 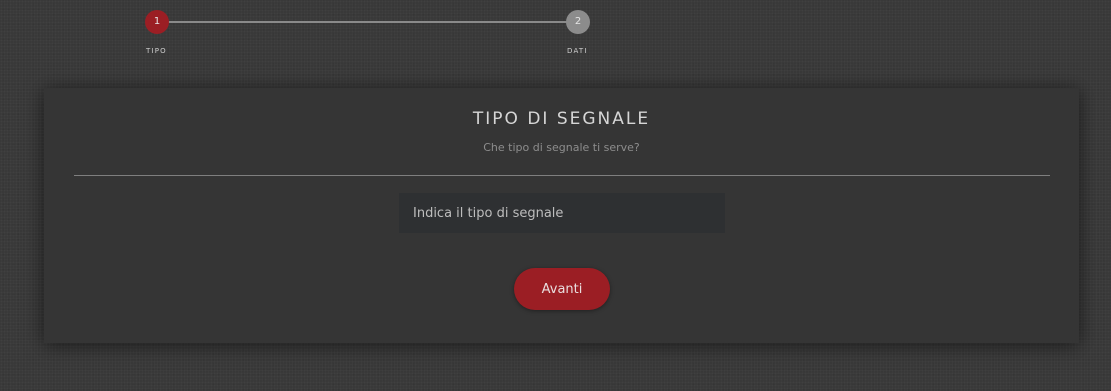 What do you see at coordinates (561, 119) in the screenshot?
I see `card-title: TIPO DI SEGNALE` at bounding box center [561, 119].